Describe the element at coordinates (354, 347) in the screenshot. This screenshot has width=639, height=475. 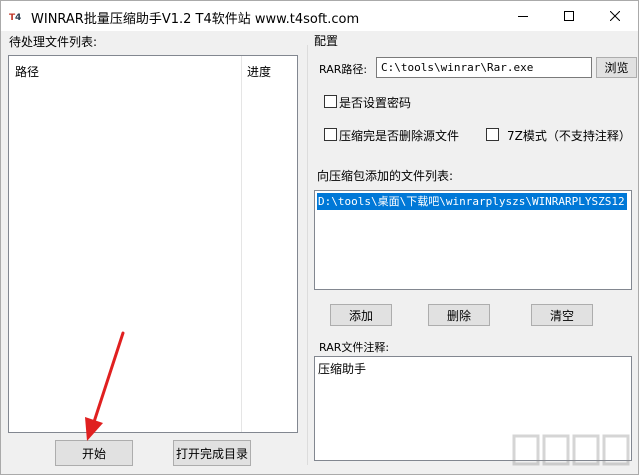
I see `comment-label: RAR文件注释:` at that location.